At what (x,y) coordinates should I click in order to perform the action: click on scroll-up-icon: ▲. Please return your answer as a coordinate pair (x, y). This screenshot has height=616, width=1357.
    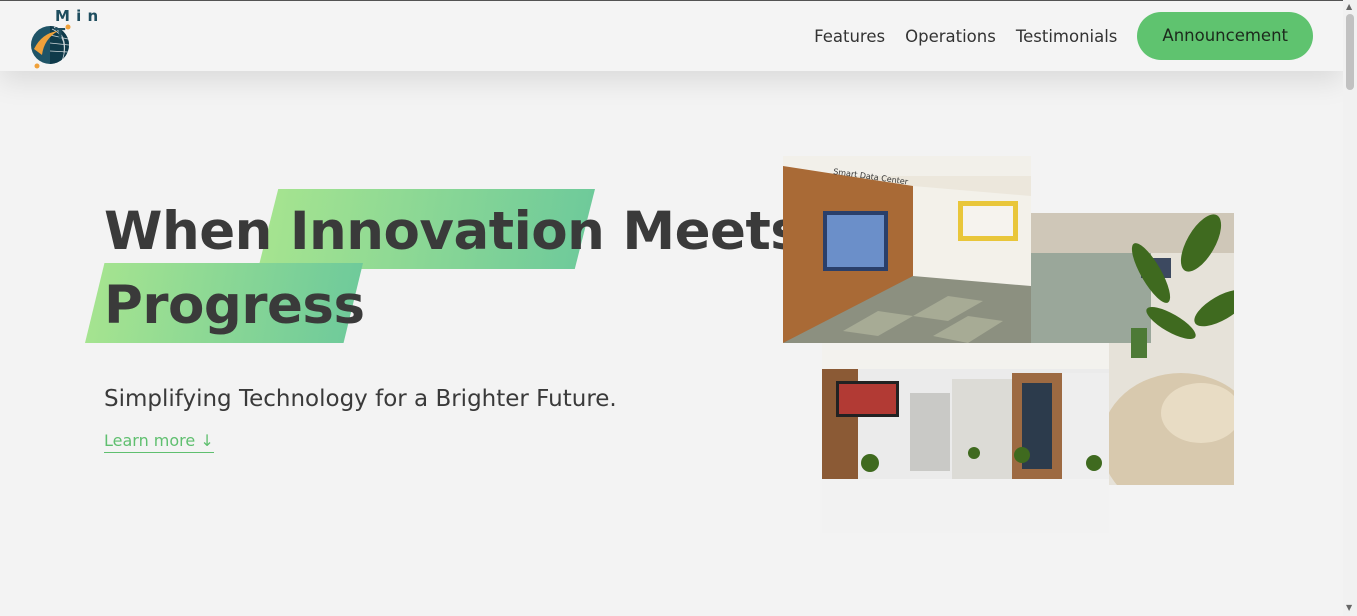
    Looking at the image, I should click on (1349, 6).